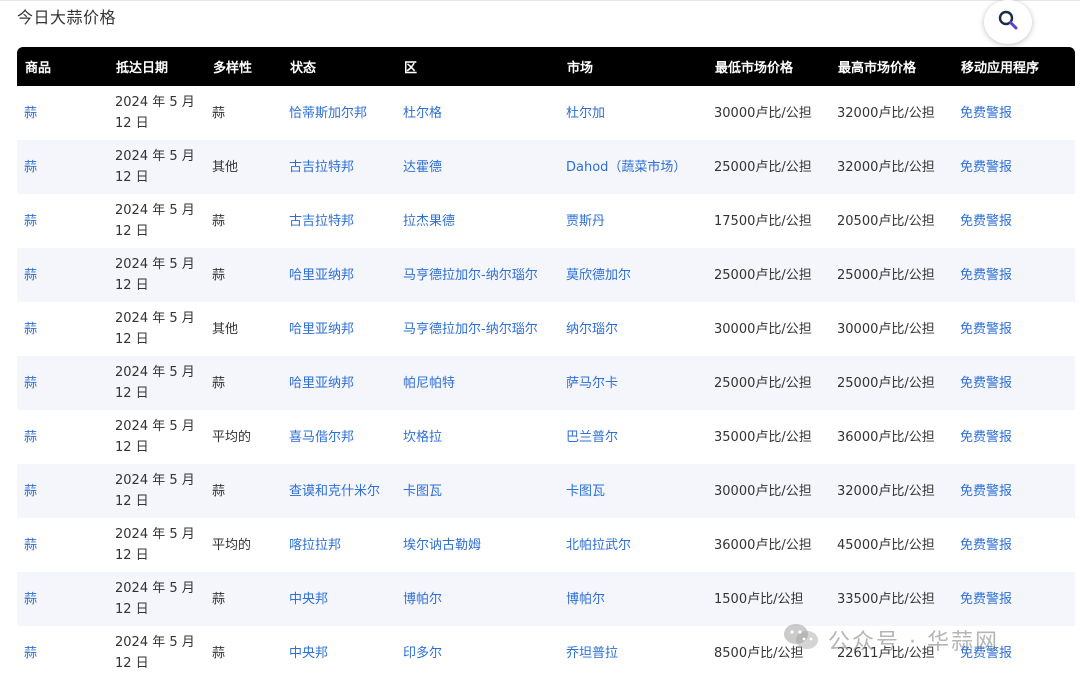 The height and width of the screenshot is (684, 1080). Describe the element at coordinates (422, 653) in the screenshot. I see `district-link: 印多尔` at that location.